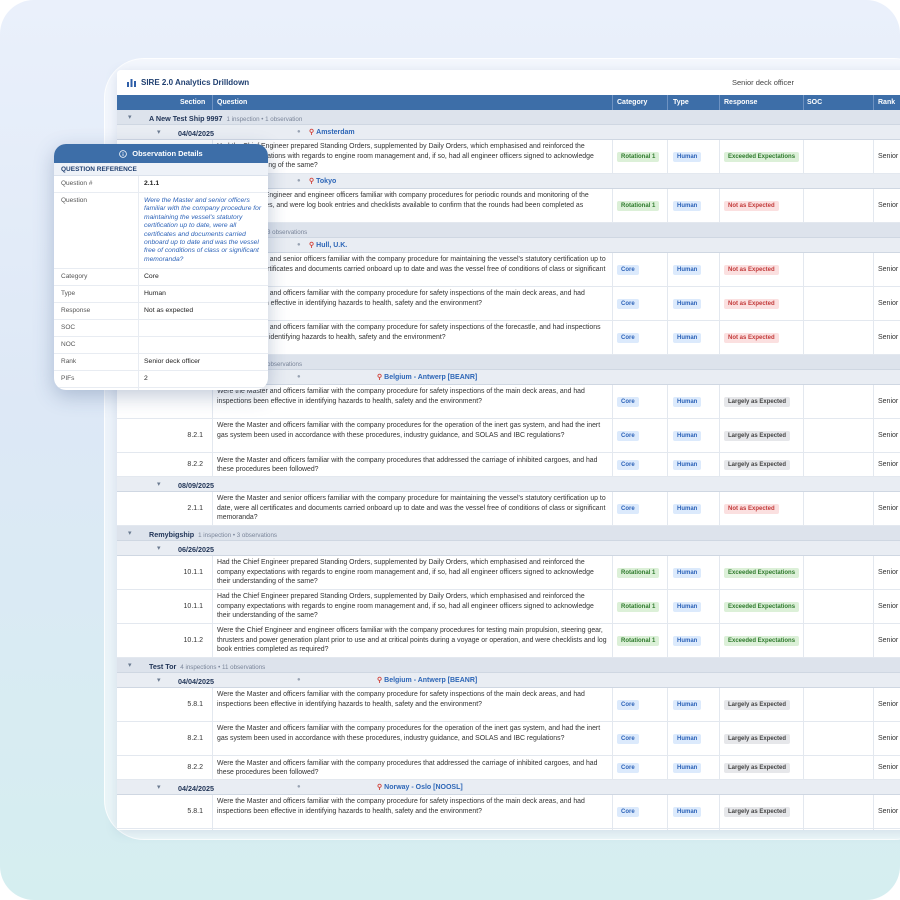  Describe the element at coordinates (420, 787) in the screenshot. I see `port-location: ⚲ Norway - Oslo [NOOSL]` at that location.